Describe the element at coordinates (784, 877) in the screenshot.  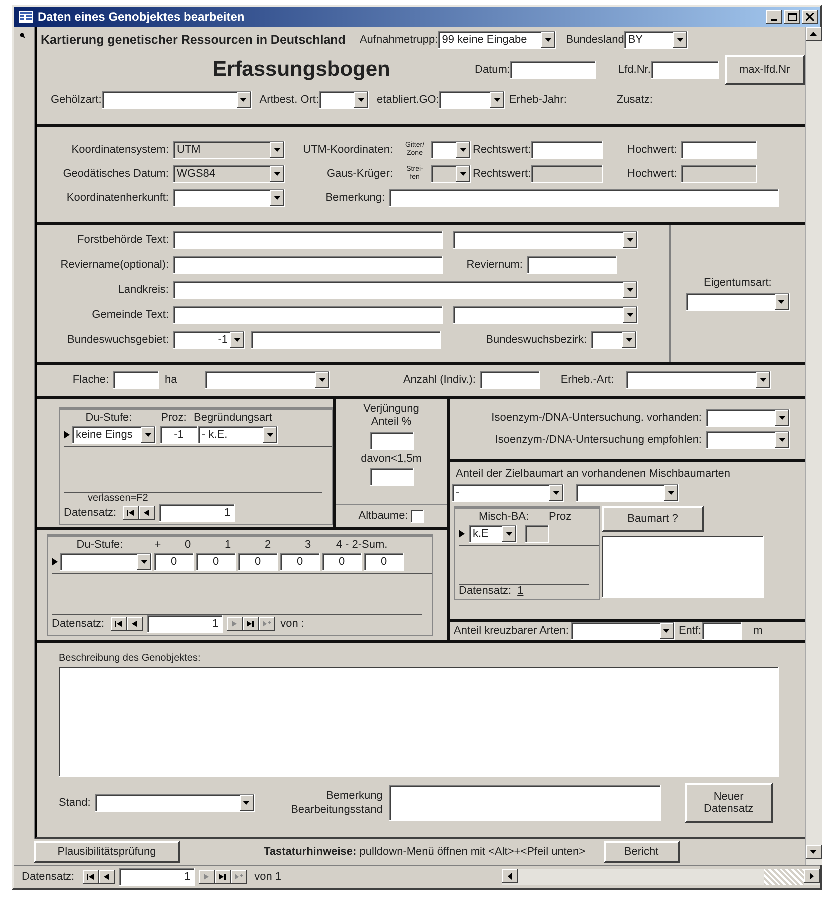
I see `scroll-thumb` at that location.